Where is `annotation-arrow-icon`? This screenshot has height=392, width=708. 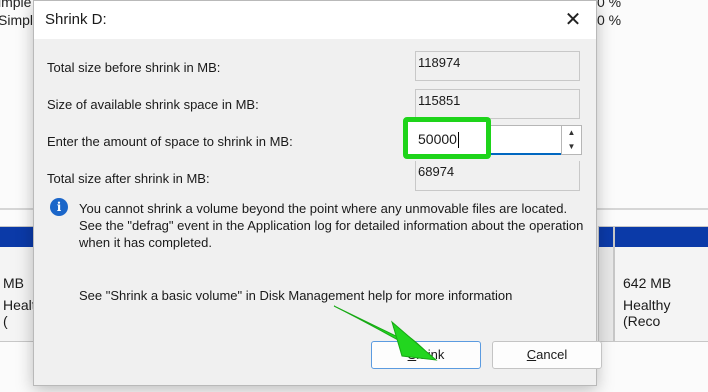 annotation-arrow-icon is located at coordinates (385, 333).